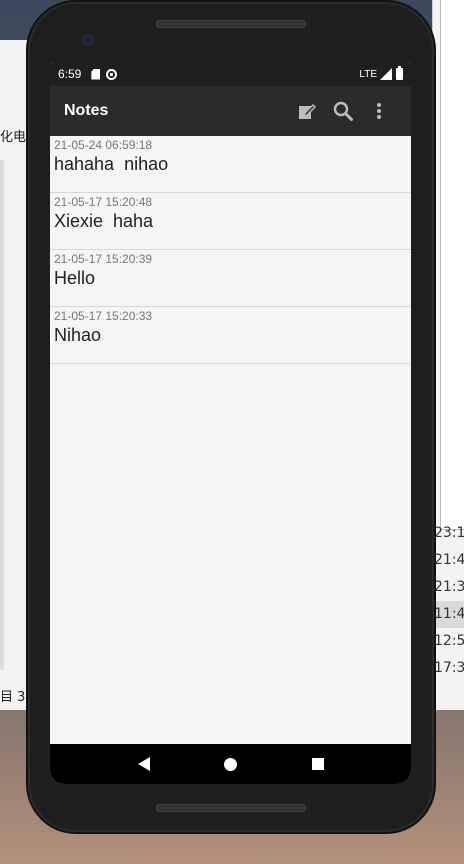  Describe the element at coordinates (447, 614) in the screenshot. I see `background-right-item: 11:4` at that location.